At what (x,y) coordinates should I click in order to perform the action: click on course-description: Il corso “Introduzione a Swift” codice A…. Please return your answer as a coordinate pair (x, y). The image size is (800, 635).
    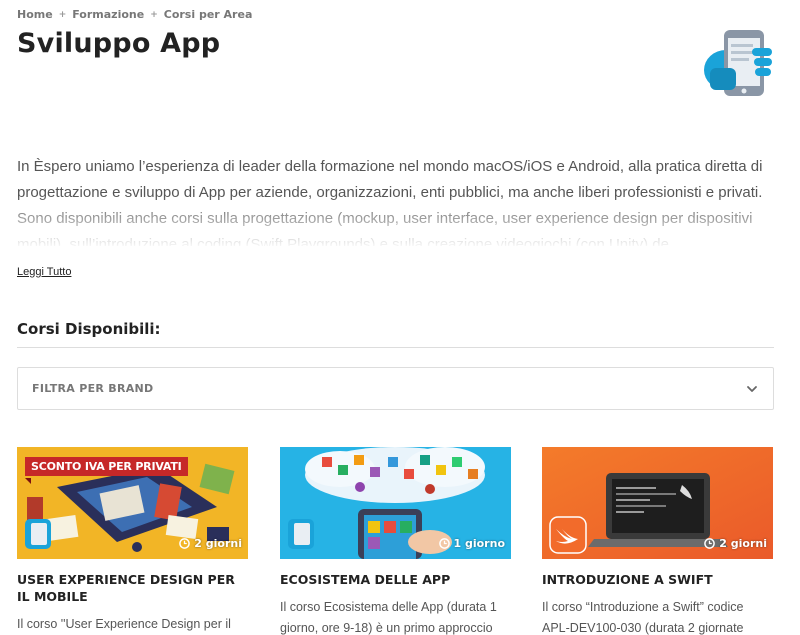
    Looking at the image, I should click on (643, 617).